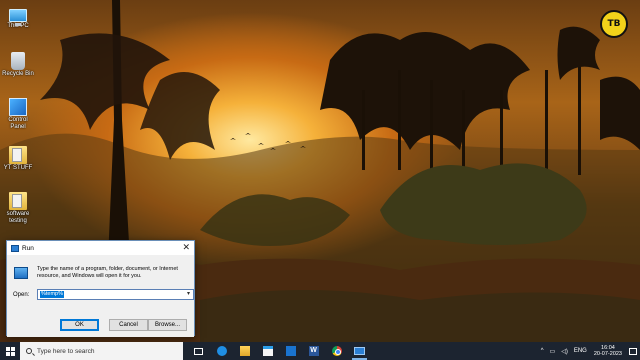 The width and height of the screenshot is (640, 360). Describe the element at coordinates (21, 295) in the screenshot. I see `open-label: Open:` at that location.